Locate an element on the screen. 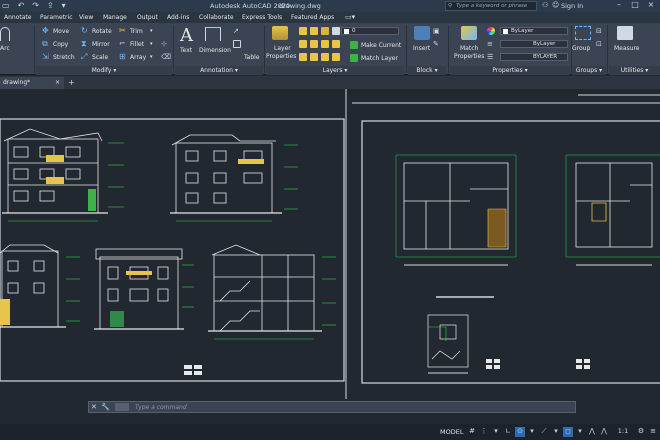  explode-icon: ⊹ is located at coordinates (165, 44).